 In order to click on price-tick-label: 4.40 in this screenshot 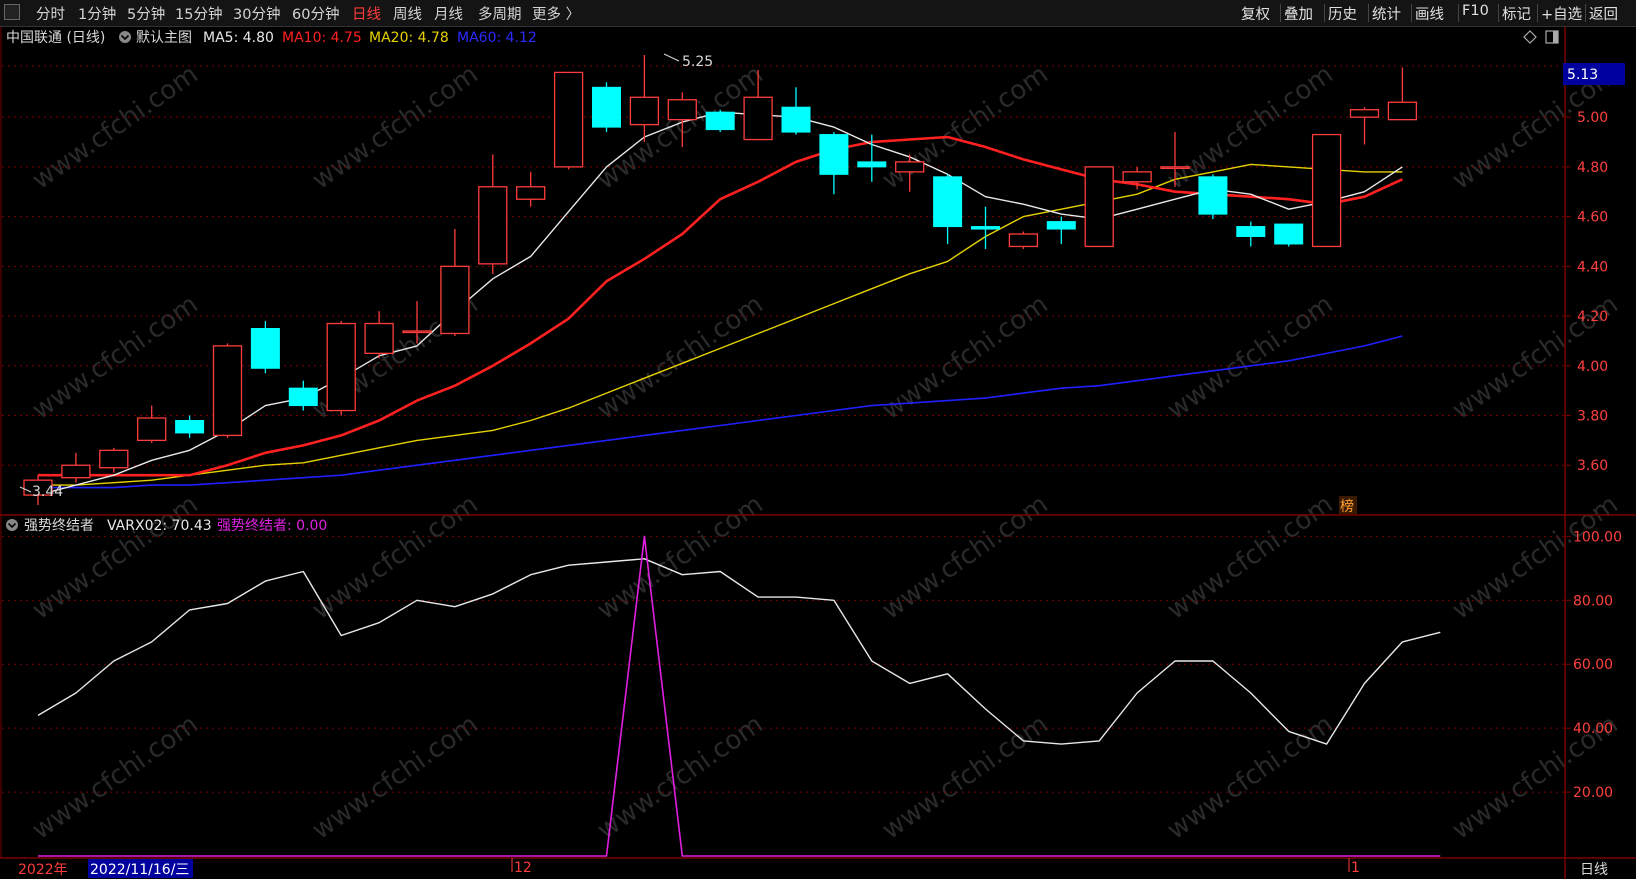, I will do `click(1592, 267)`.